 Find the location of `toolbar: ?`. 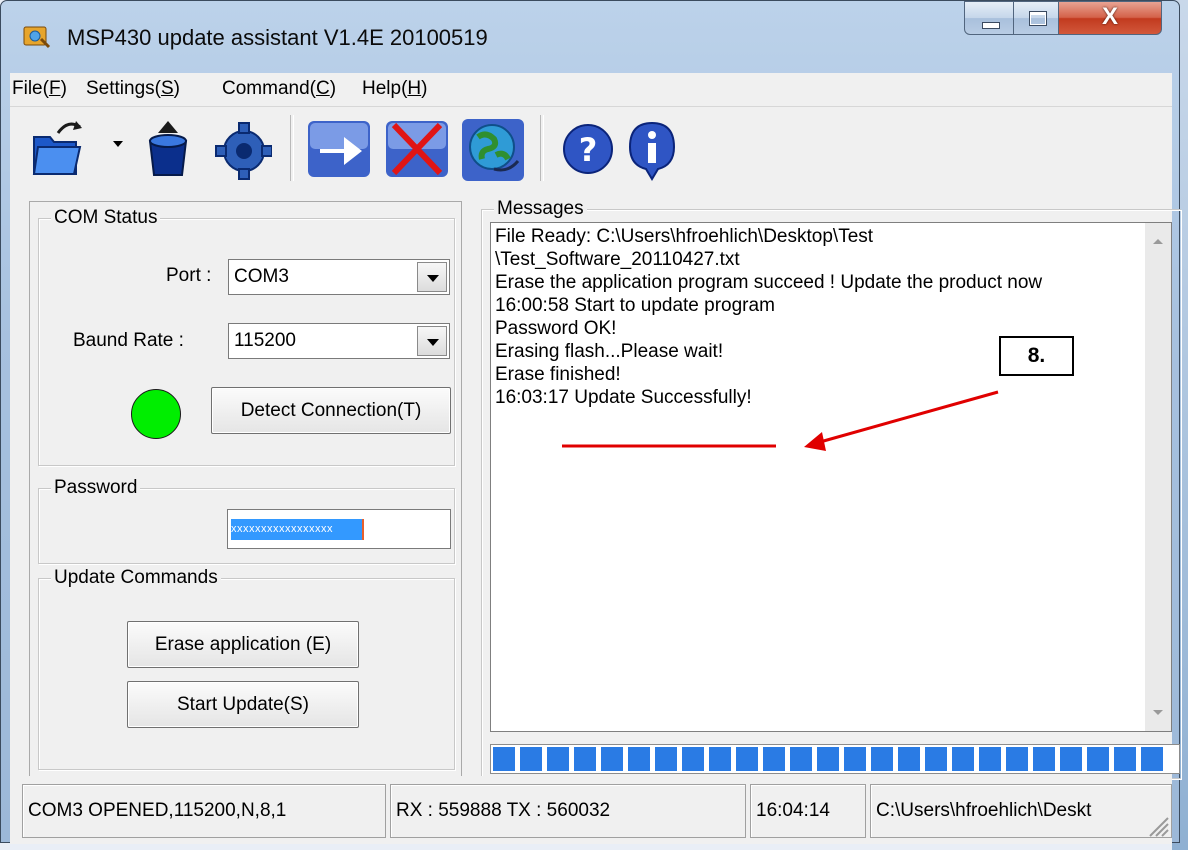

toolbar: ? is located at coordinates (591, 147).